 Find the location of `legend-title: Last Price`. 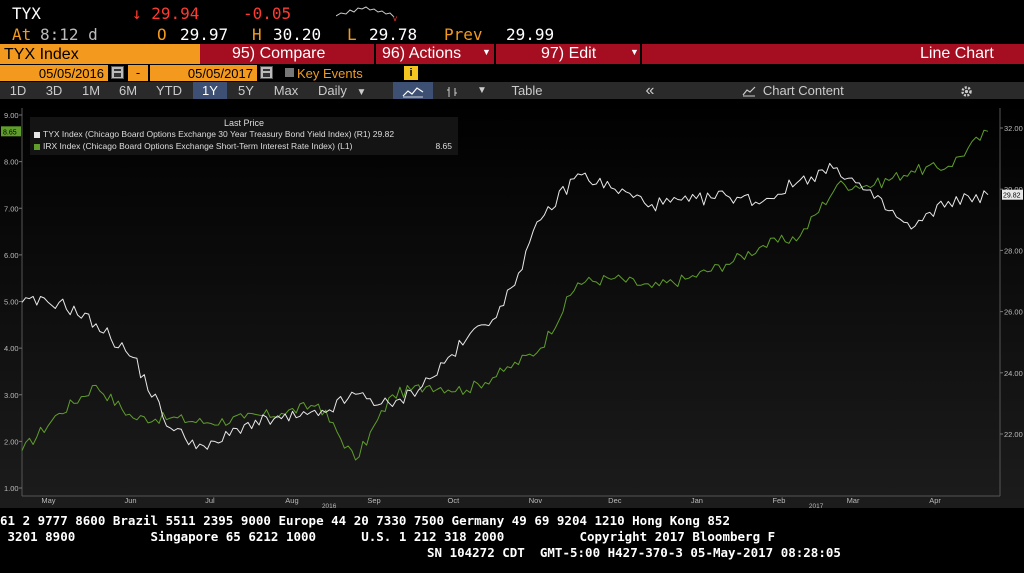

legend-title: Last Price is located at coordinates (244, 123).